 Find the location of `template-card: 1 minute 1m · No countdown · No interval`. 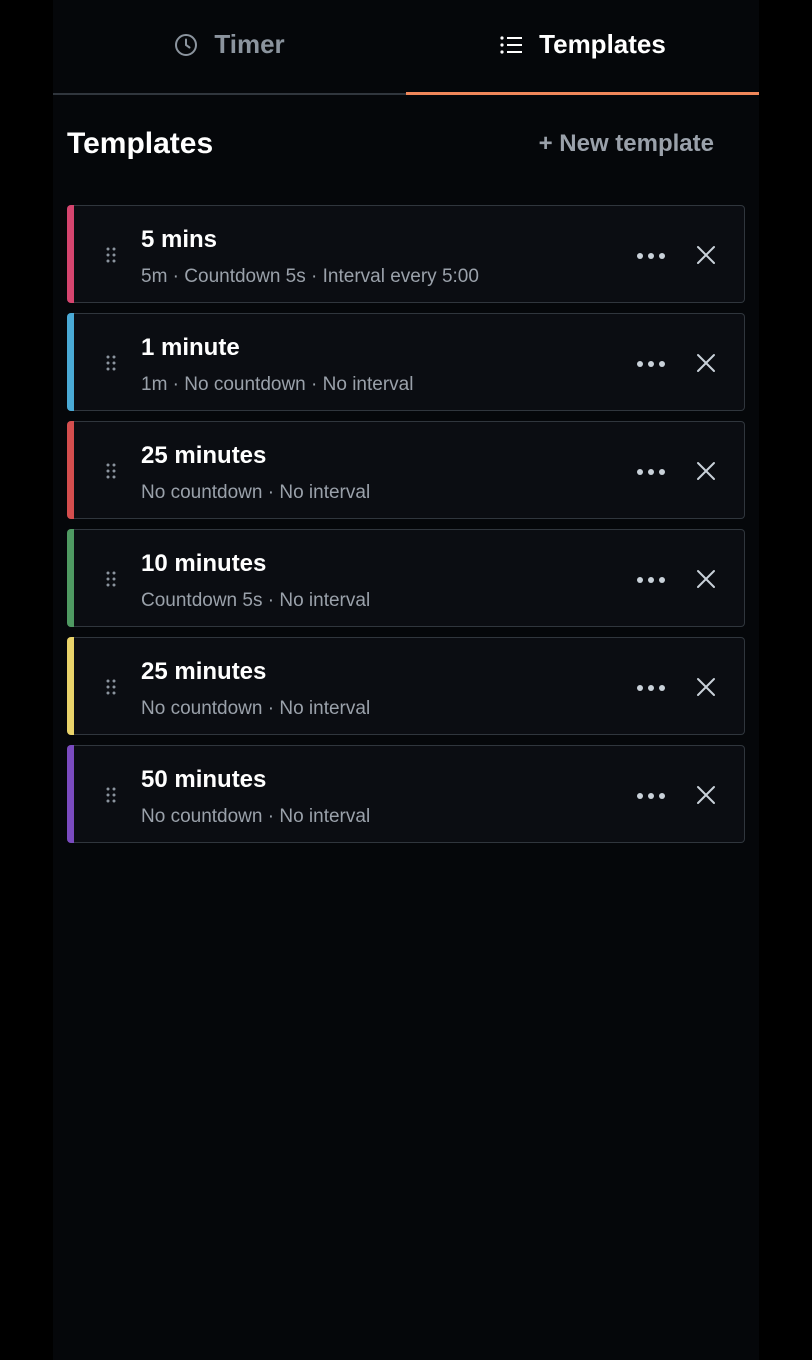

template-card: 1 minute 1m · No countdown · No interval is located at coordinates (406, 362).